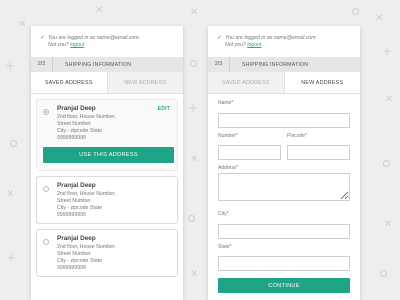  I want to click on city-label: City*, so click(223, 214).